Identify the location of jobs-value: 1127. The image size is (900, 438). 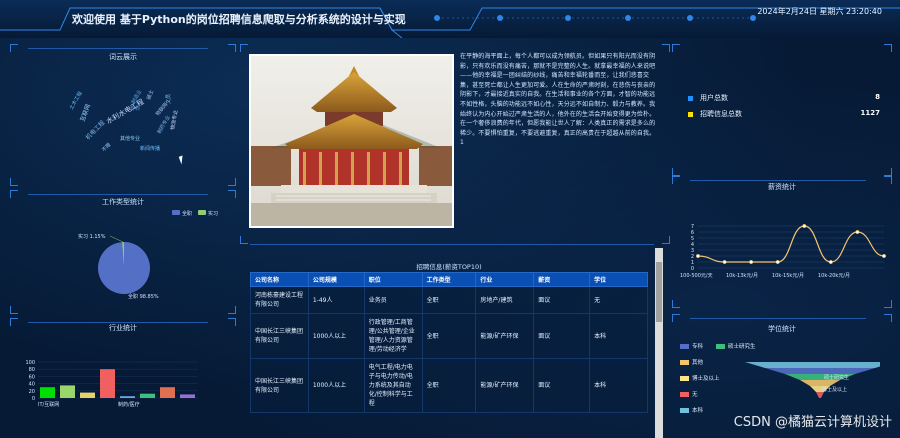
(870, 113).